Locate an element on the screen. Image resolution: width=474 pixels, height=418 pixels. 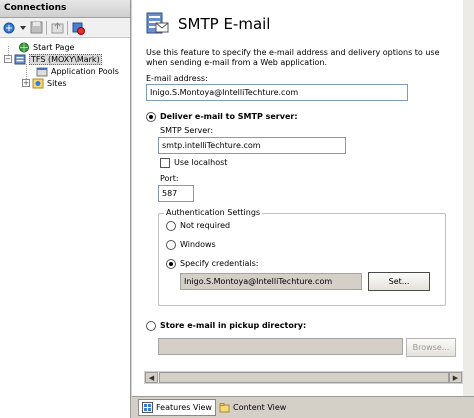
tree-item-server: − TFS (MOXY\Mark) is located at coordinates (65, 59).